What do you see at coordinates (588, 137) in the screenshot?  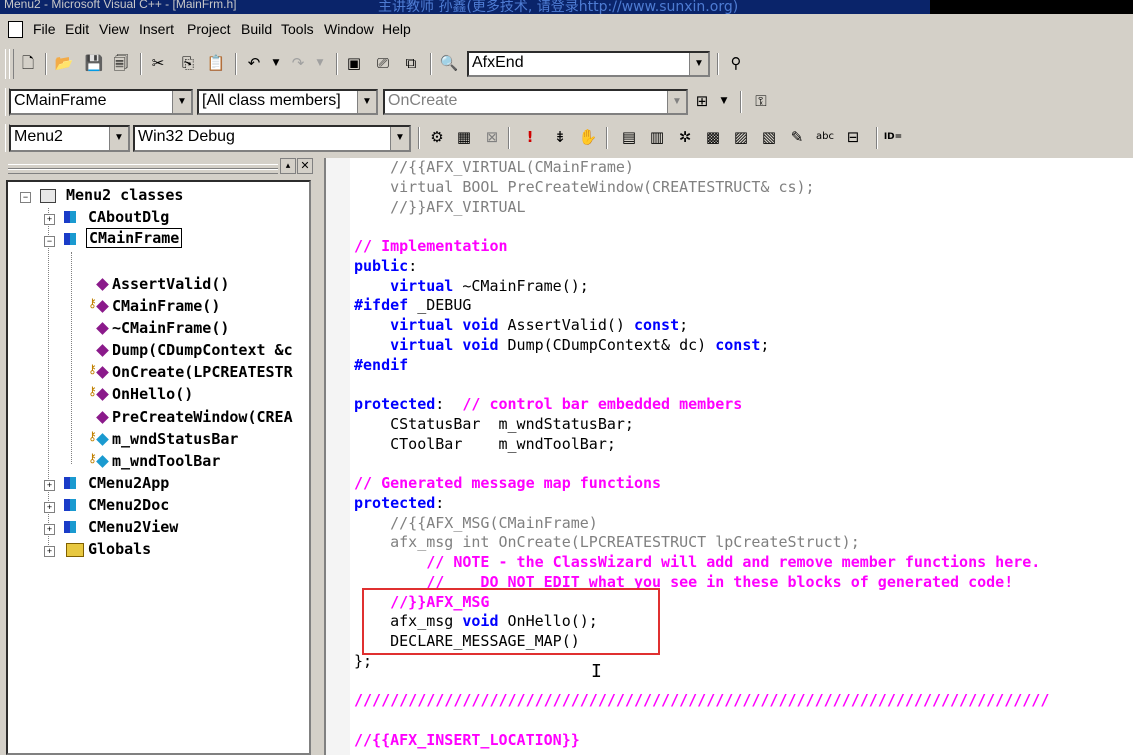 I see `breakpoint-hand-icon: ✋` at bounding box center [588, 137].